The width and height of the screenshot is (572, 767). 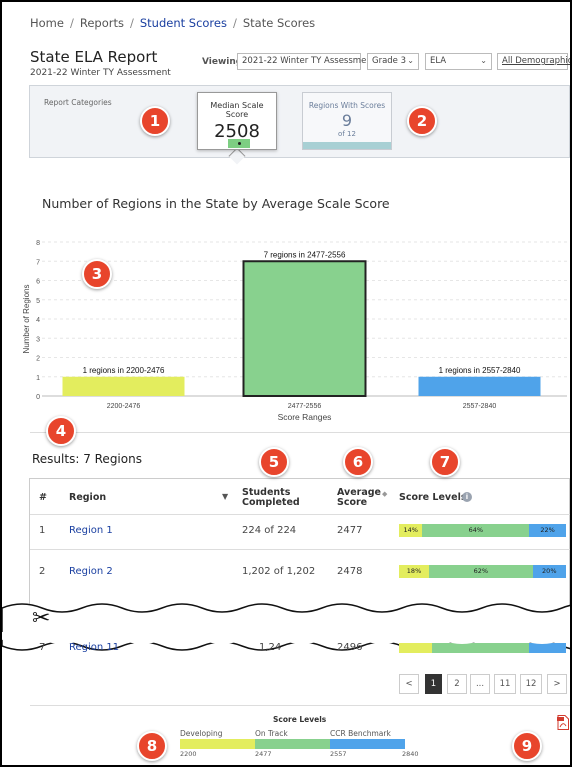 I want to click on median-indicator-bar, so click(x=239, y=143).